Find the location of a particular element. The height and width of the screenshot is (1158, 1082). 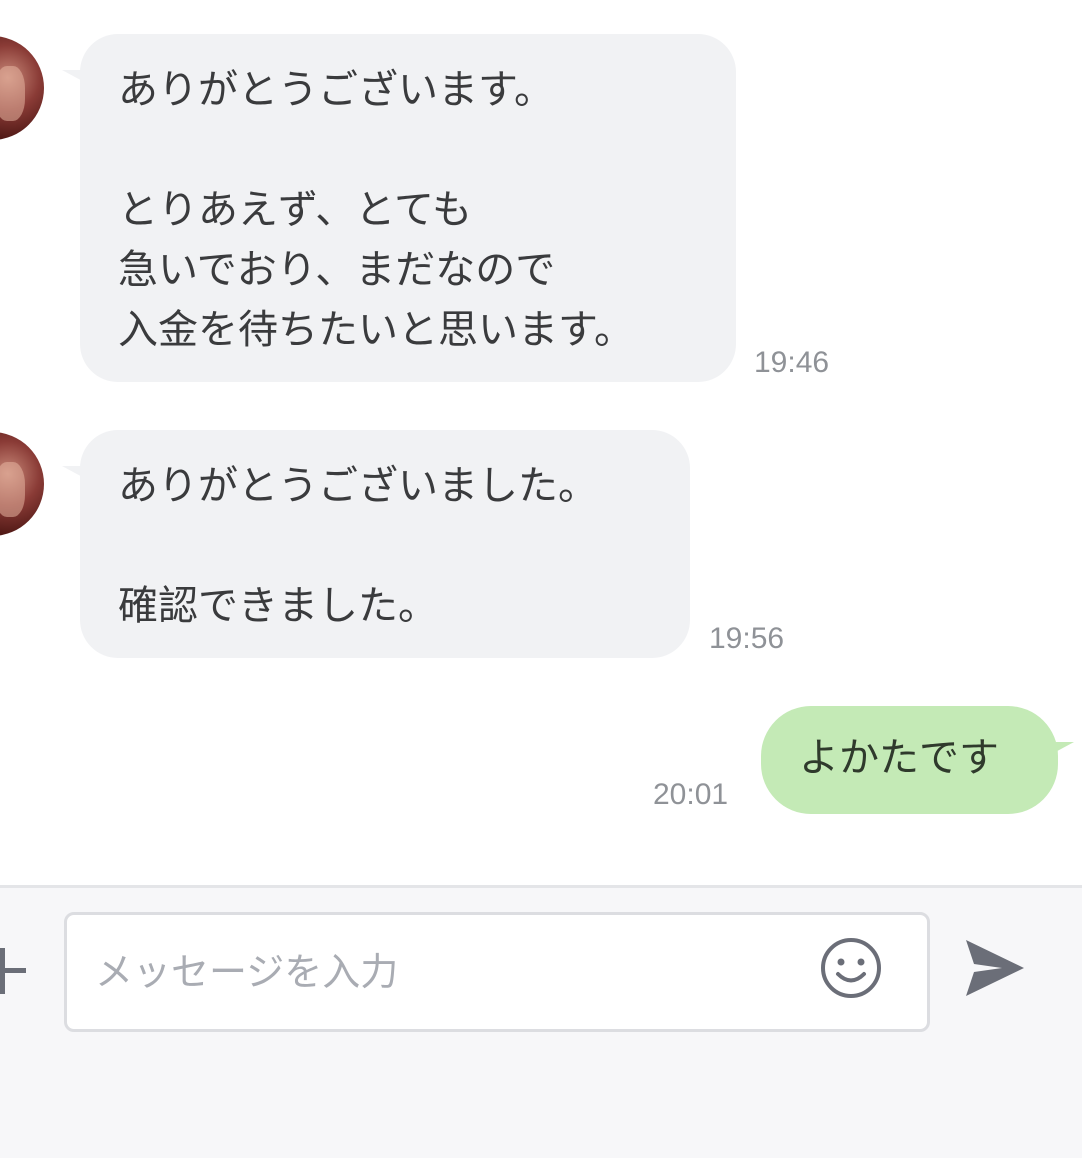

message-timestamp: 19:46 is located at coordinates (792, 362).